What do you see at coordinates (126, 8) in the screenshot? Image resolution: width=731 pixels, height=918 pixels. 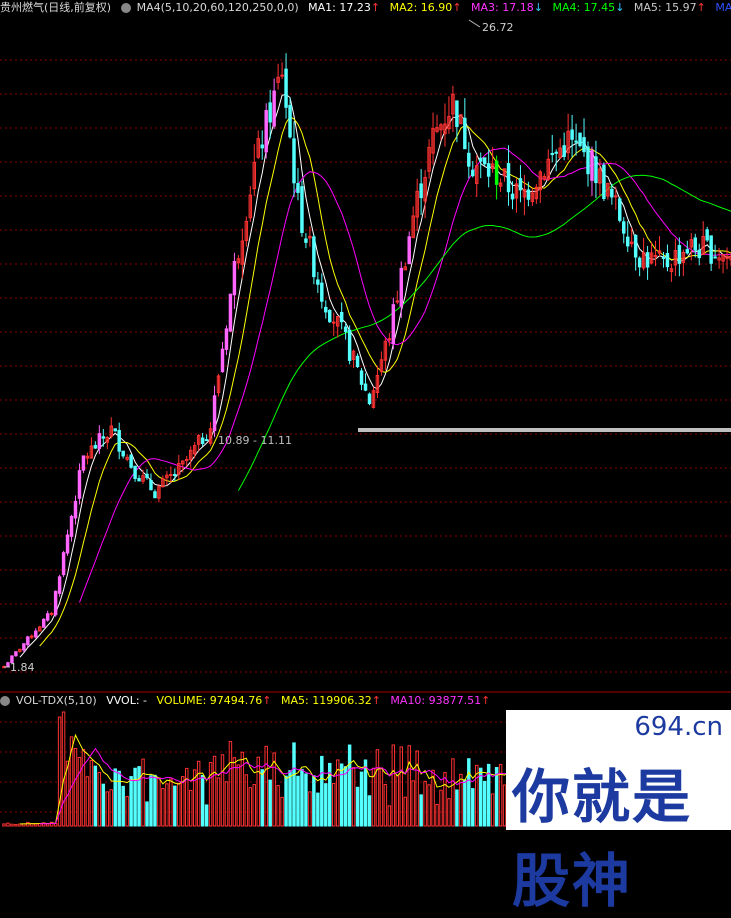 I see `settings-gear-icon` at bounding box center [126, 8].